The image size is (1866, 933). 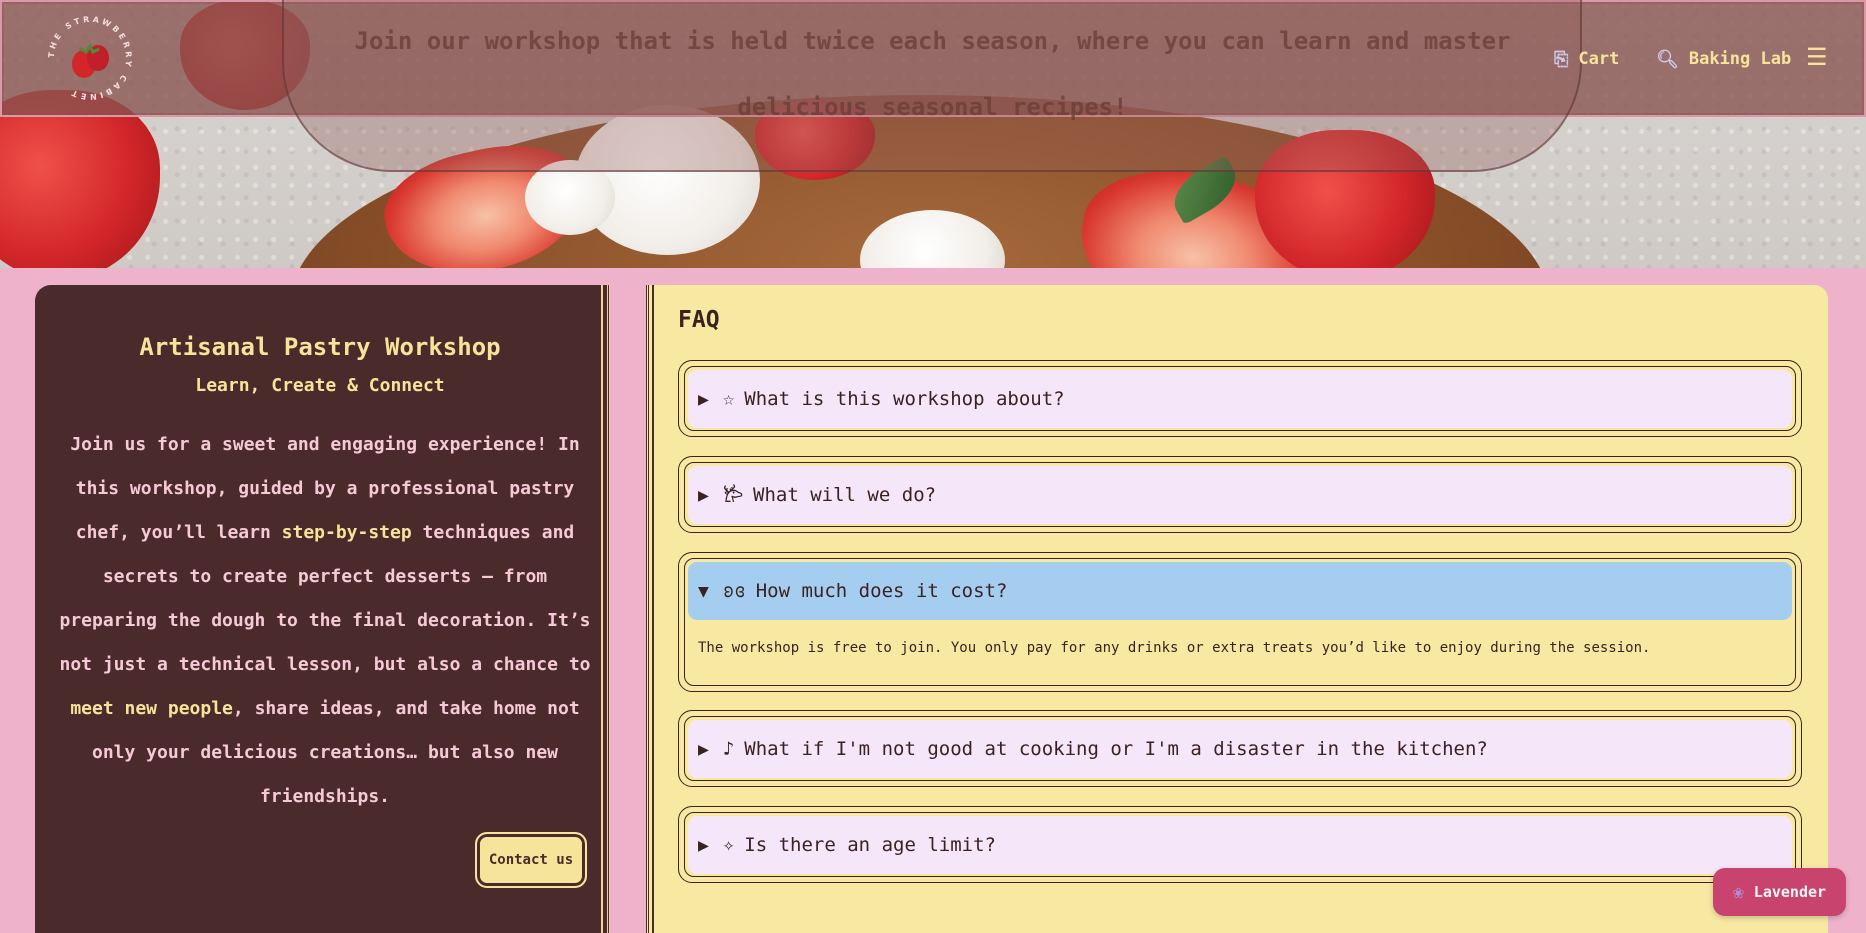 What do you see at coordinates (728, 845) in the screenshot?
I see `sparkle-icon: ✧` at bounding box center [728, 845].